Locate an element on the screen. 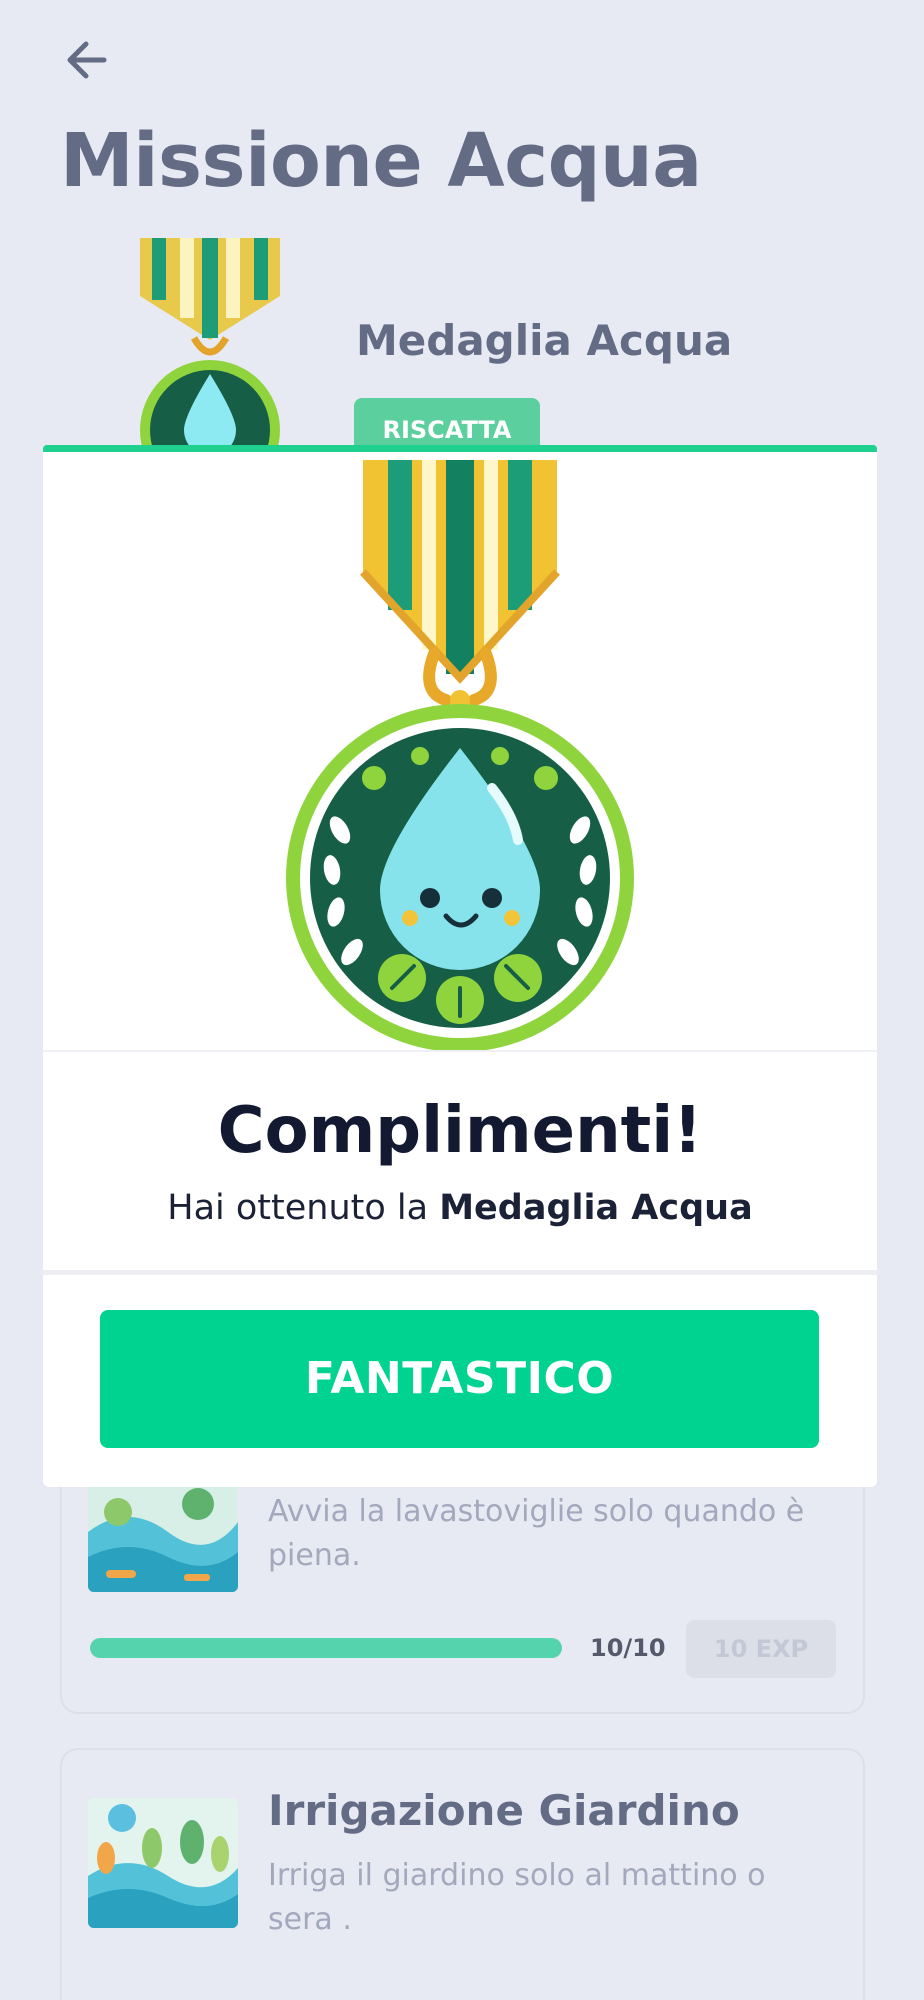  progress-bar is located at coordinates (326, 1648).